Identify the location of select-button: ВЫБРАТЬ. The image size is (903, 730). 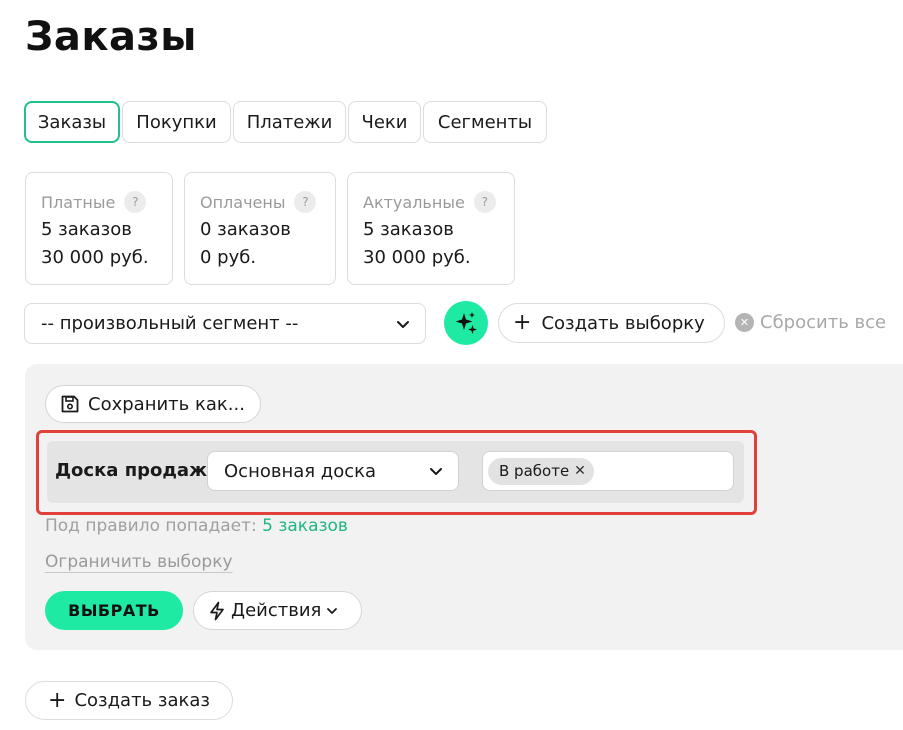
(114, 610).